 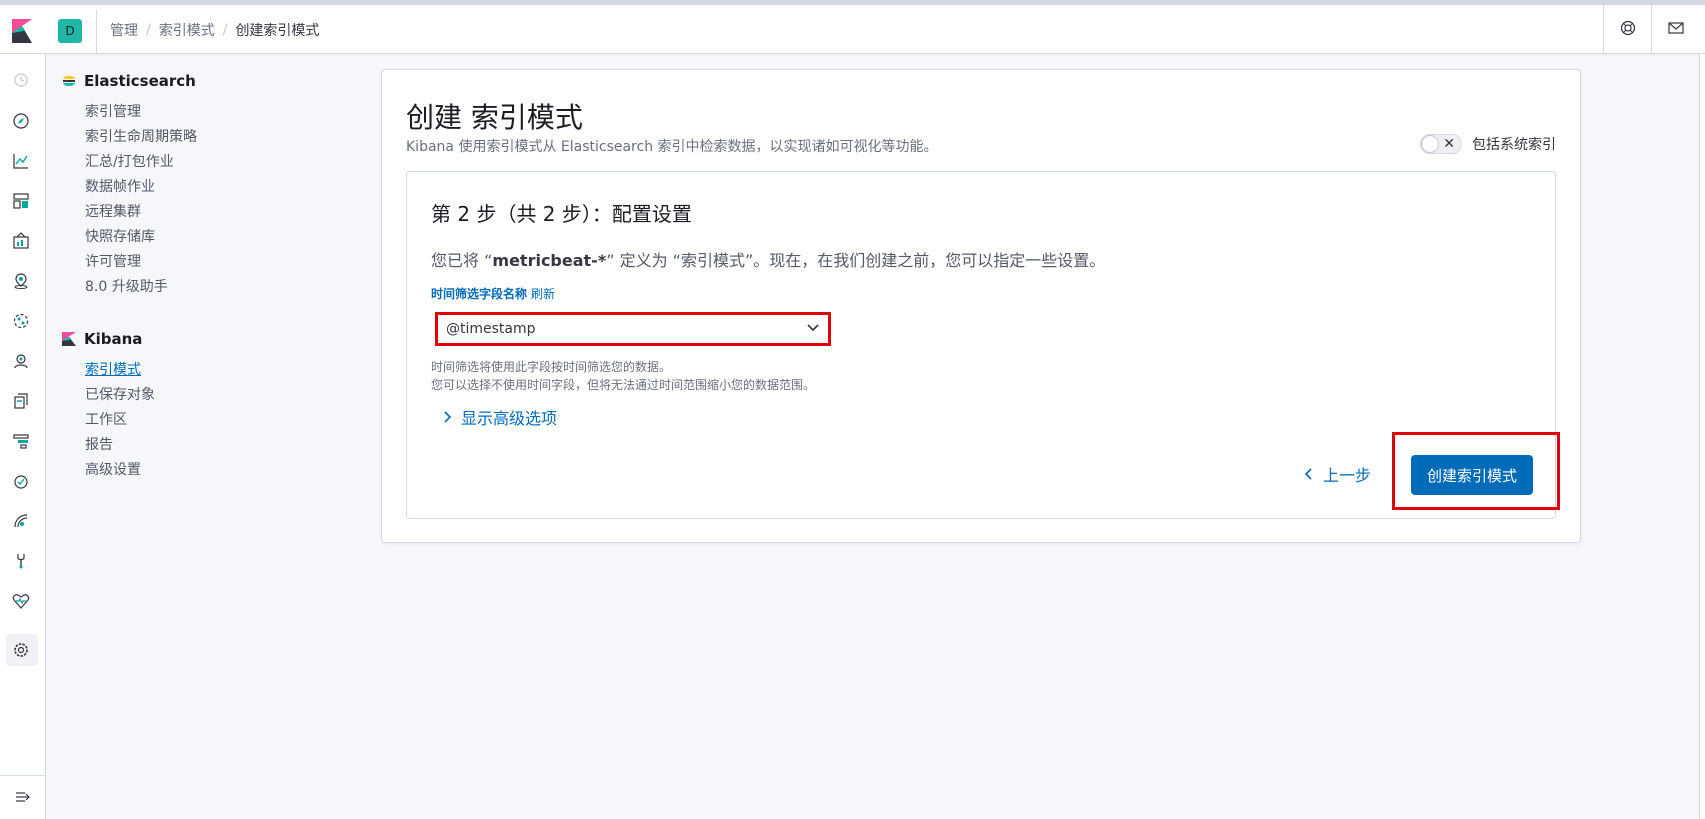 I want to click on maps-icon, so click(x=21, y=281).